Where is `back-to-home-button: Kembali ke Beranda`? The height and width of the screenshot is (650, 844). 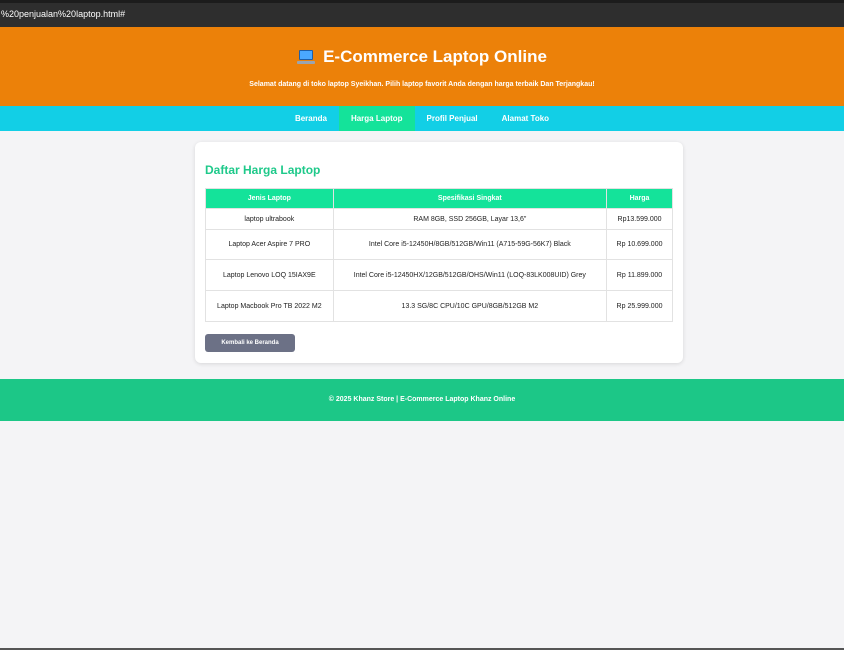
back-to-home-button: Kembali ke Beranda is located at coordinates (250, 343).